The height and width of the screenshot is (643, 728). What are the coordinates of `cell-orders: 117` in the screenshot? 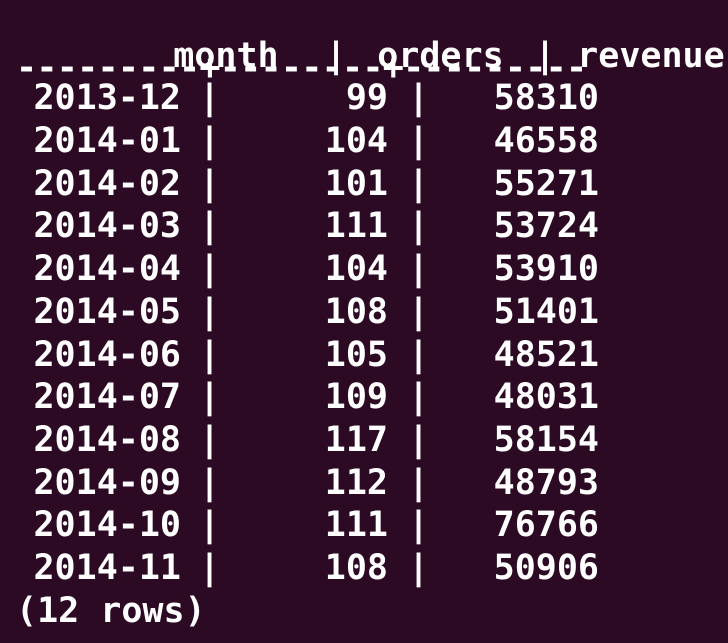 It's located at (356, 439).